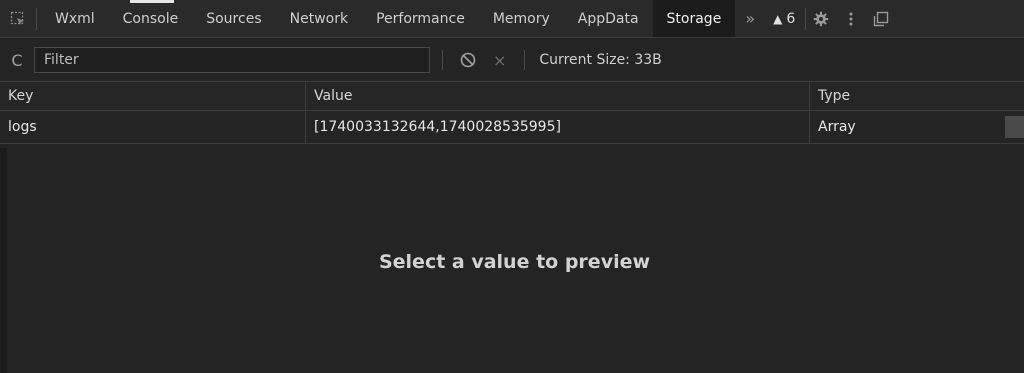  Describe the element at coordinates (785, 19) in the screenshot. I see `warnings-counter: ▲ 6` at that location.